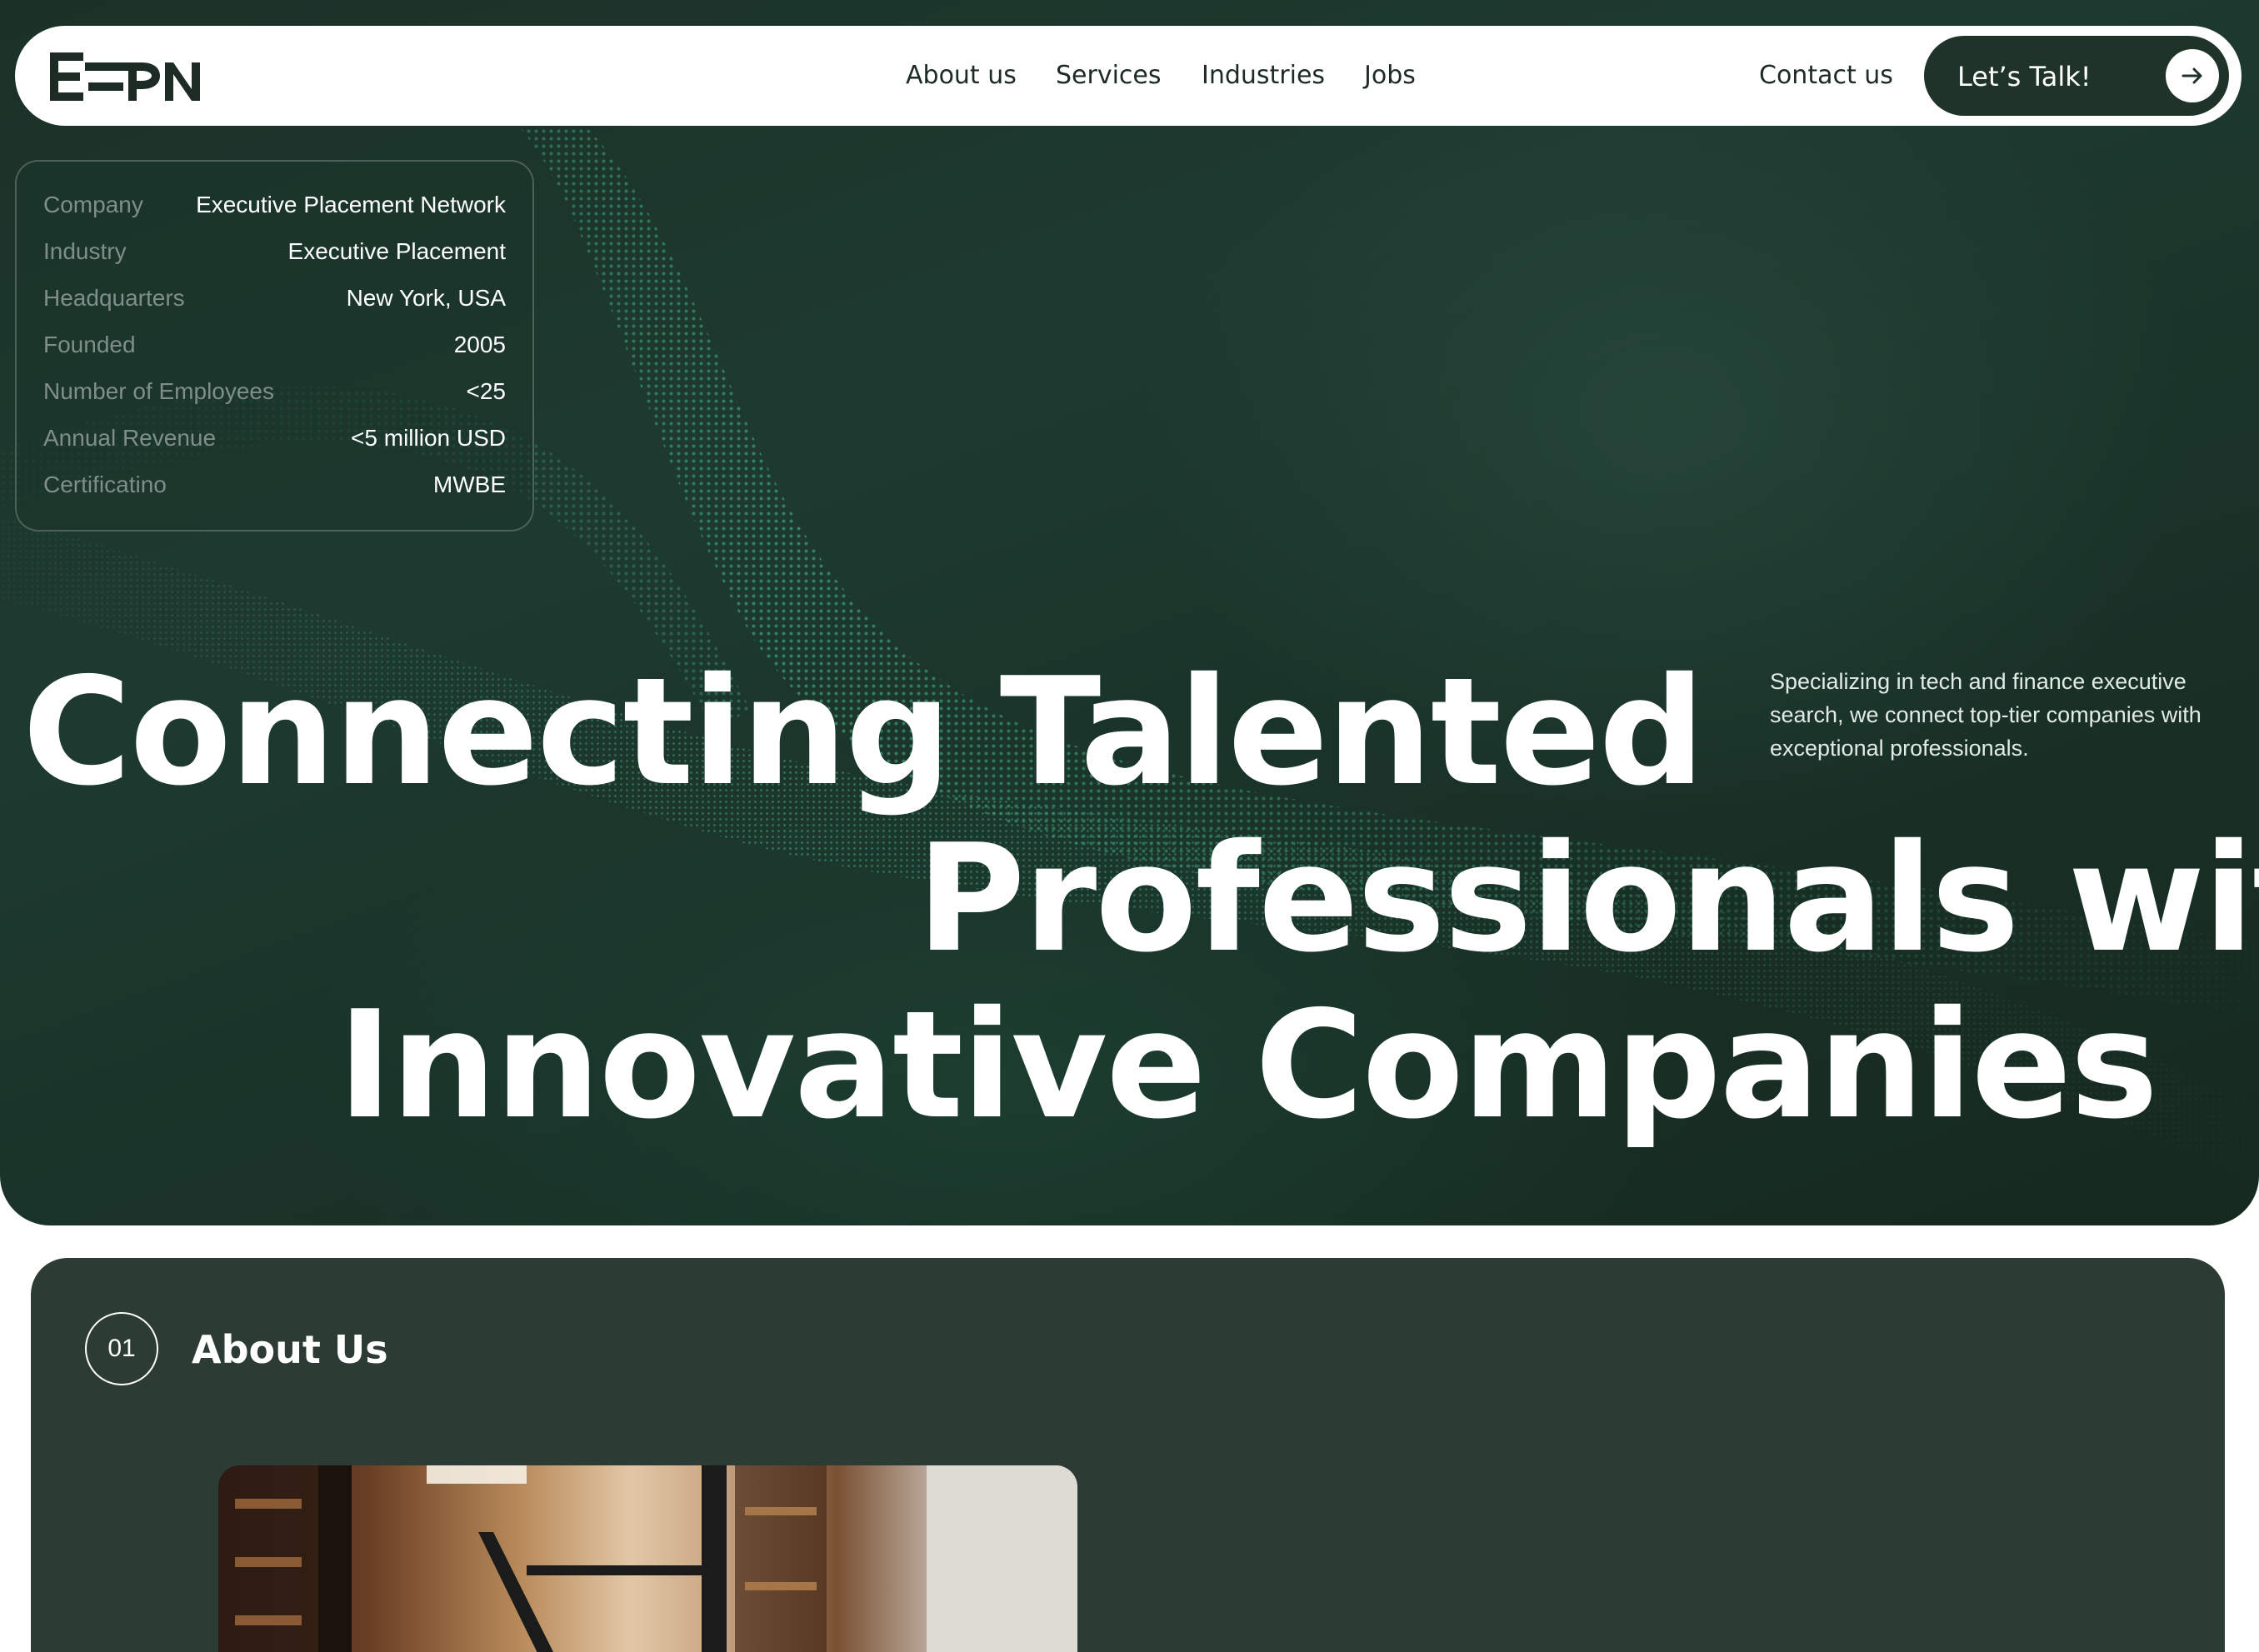  Describe the element at coordinates (159, 391) in the screenshot. I see `info-label: Number of Employees` at that location.